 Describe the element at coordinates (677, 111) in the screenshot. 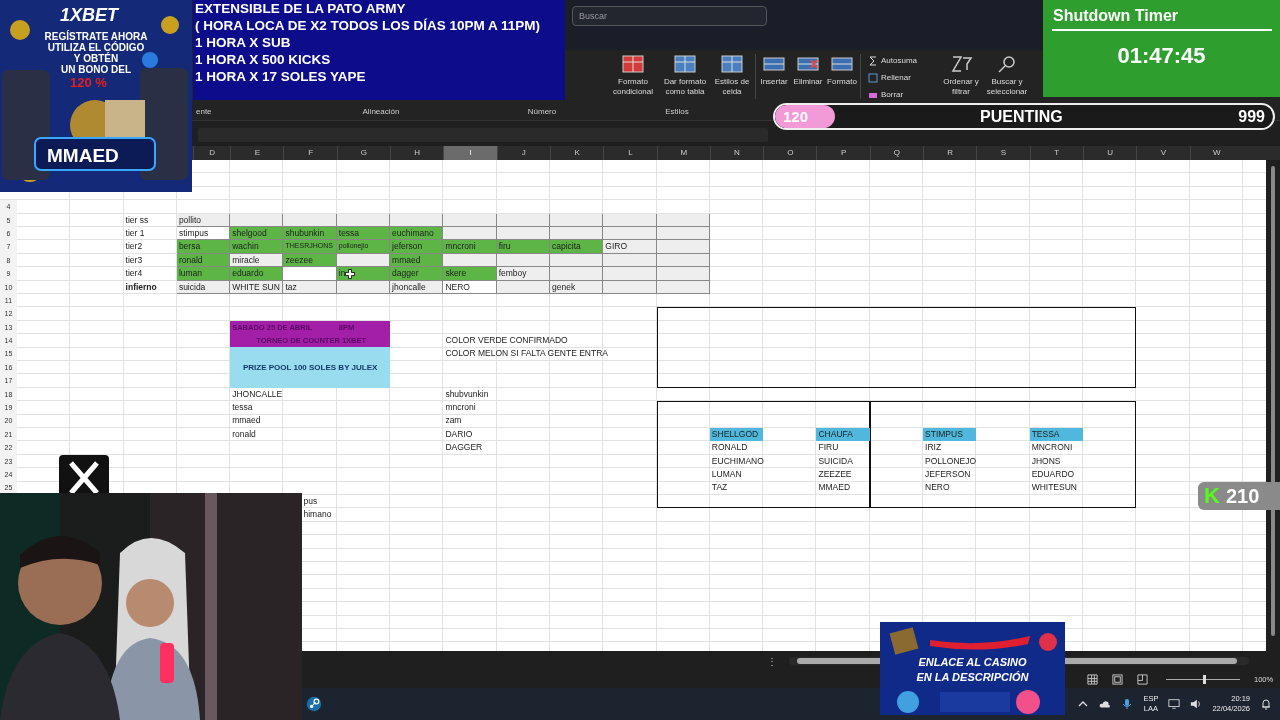

I see `ribbon-group-label: Estilos` at that location.